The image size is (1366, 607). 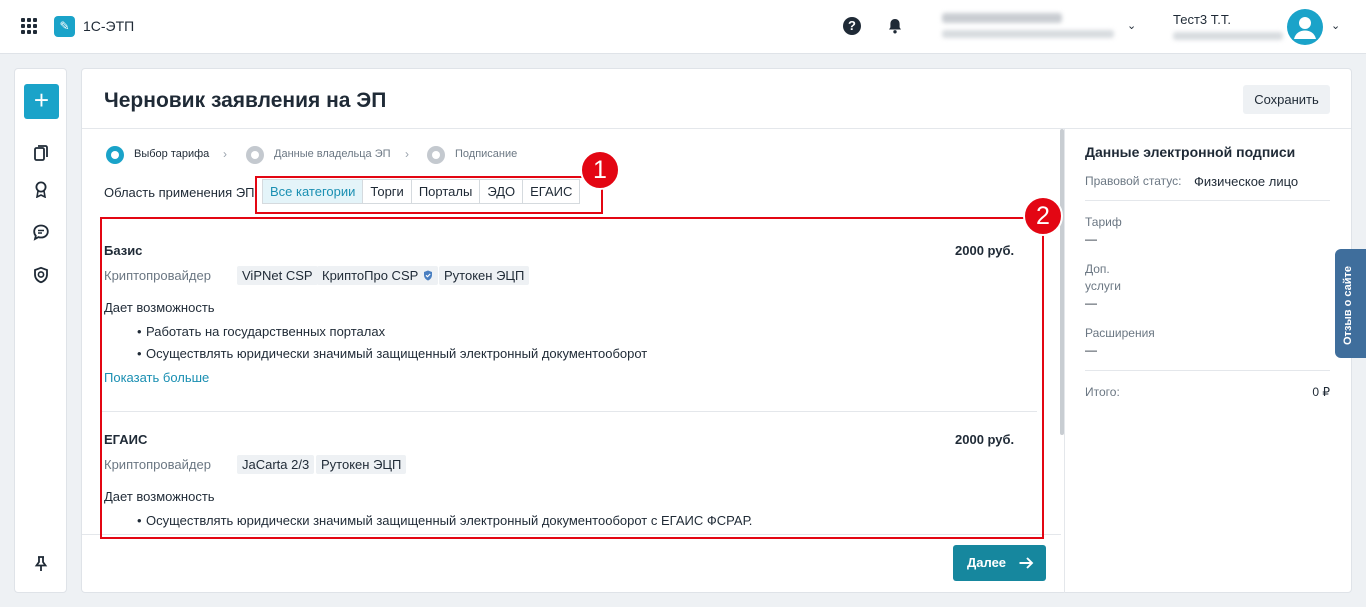 I want to click on left-sidebar: +, so click(x=40, y=330).